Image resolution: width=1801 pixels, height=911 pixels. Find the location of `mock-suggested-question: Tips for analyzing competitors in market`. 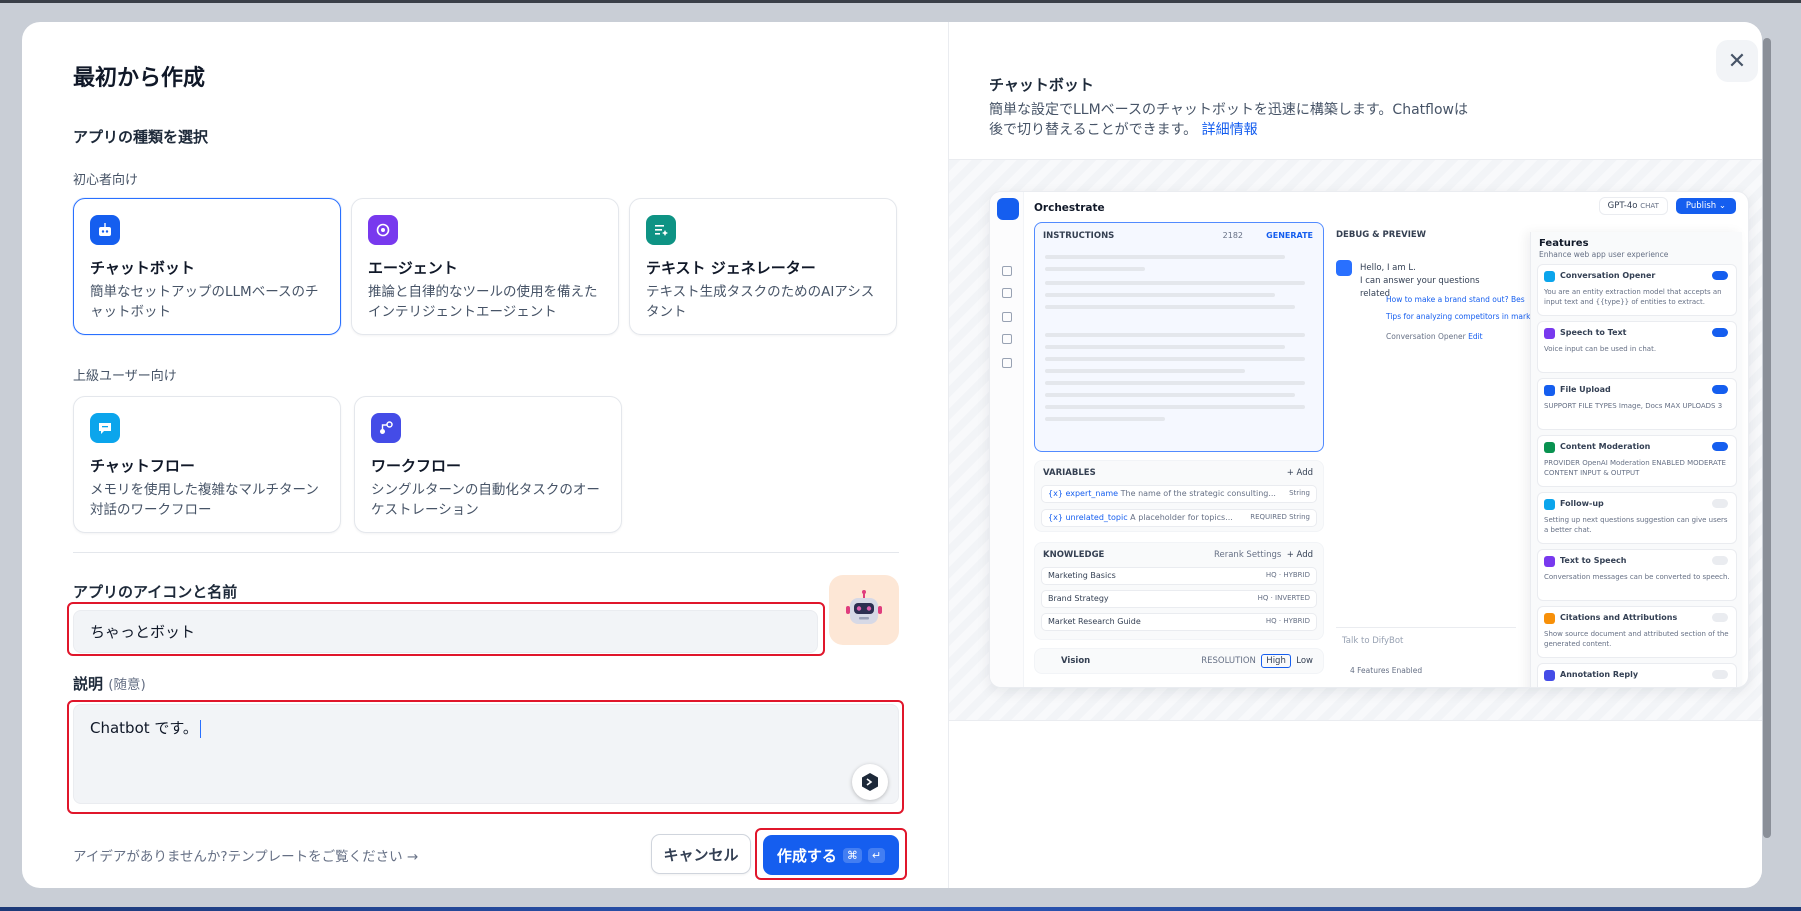

mock-suggested-question: Tips for analyzing competitors in market is located at coordinates (1462, 316).